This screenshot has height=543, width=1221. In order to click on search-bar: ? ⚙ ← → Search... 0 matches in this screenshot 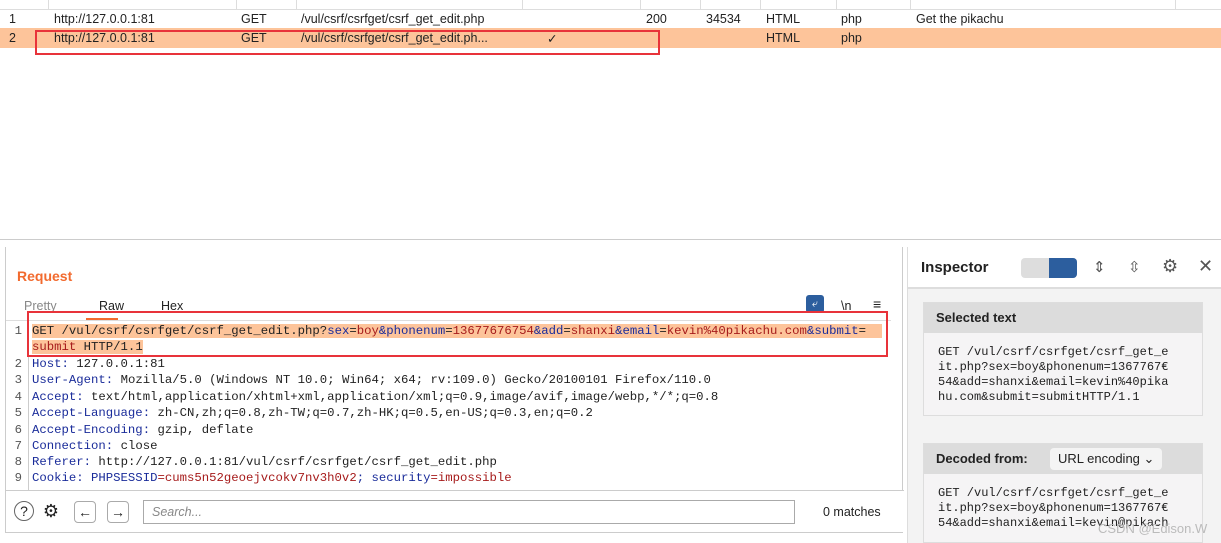, I will do `click(455, 511)`.